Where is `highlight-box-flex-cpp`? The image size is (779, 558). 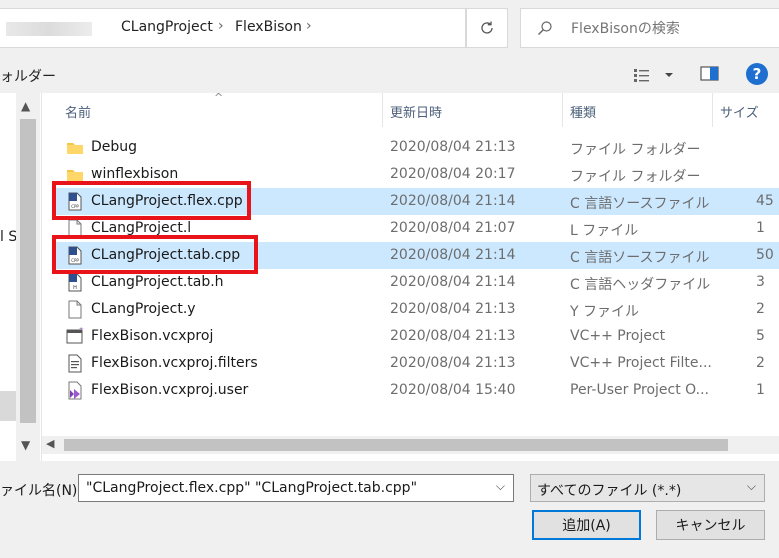 highlight-box-flex-cpp is located at coordinates (151, 200).